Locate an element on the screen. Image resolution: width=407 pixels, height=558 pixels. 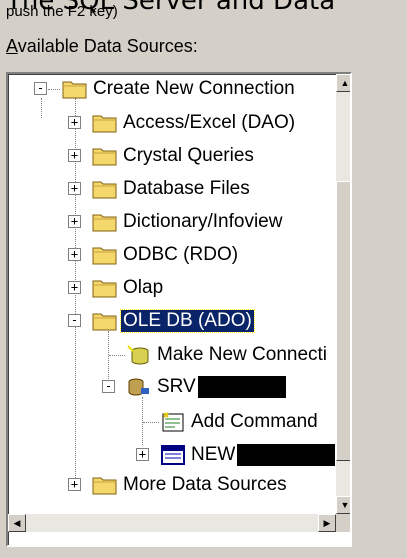
tree-item-label: Create New Connection is located at coordinates (194, 88).